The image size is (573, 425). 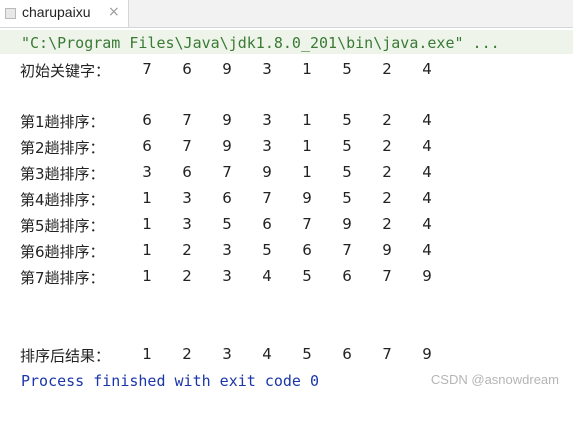 What do you see at coordinates (65, 356) in the screenshot?
I see `row-label: 排序后结果：` at bounding box center [65, 356].